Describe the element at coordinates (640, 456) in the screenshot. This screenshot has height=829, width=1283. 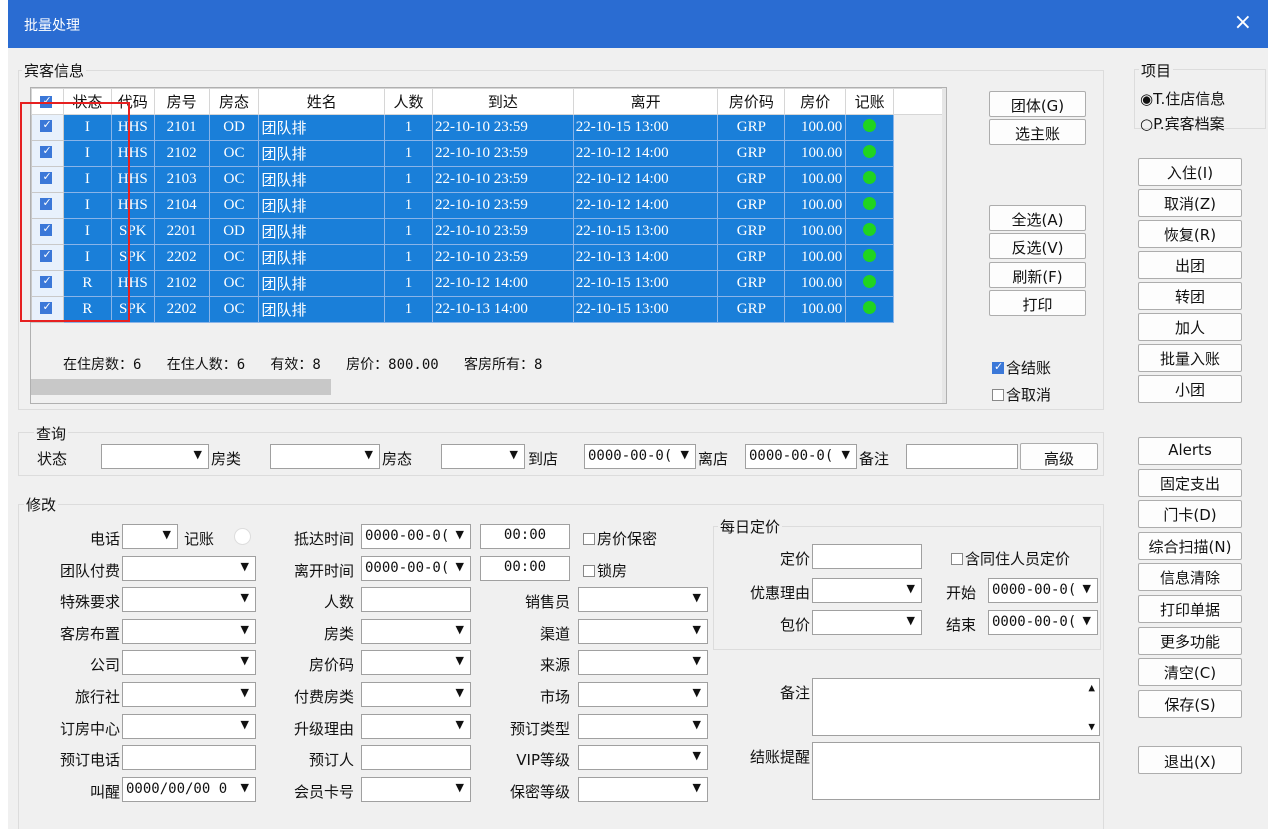
I see `query-arrive-date: 0000-00-0(▼` at that location.